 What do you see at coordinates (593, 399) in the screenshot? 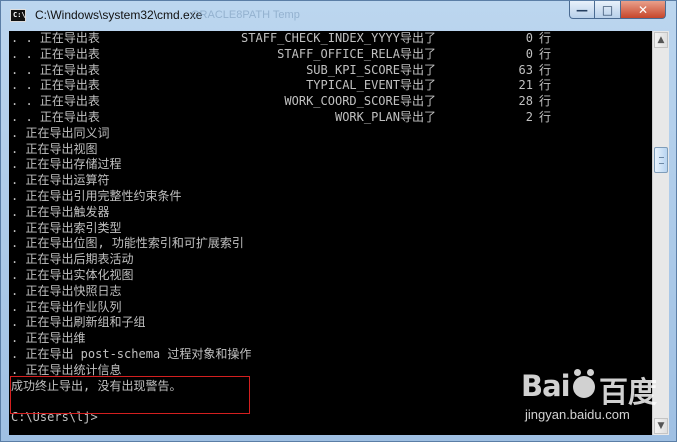
I see `baidu-watermark: Bai 百度 jingyan.baidu.com` at bounding box center [593, 399].